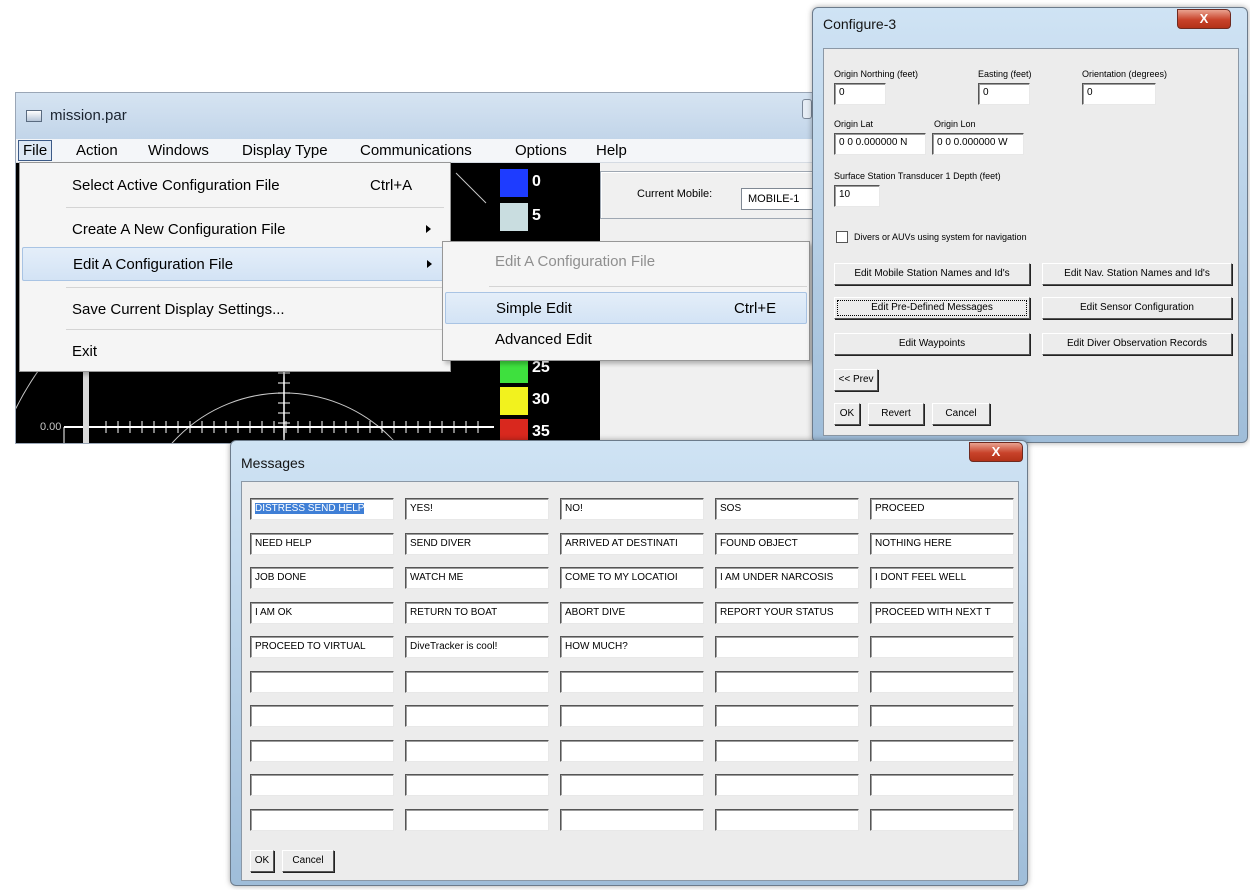 This screenshot has height=890, width=1250. I want to click on origin-lon-input: 0 0 0.000000 W, so click(978, 144).